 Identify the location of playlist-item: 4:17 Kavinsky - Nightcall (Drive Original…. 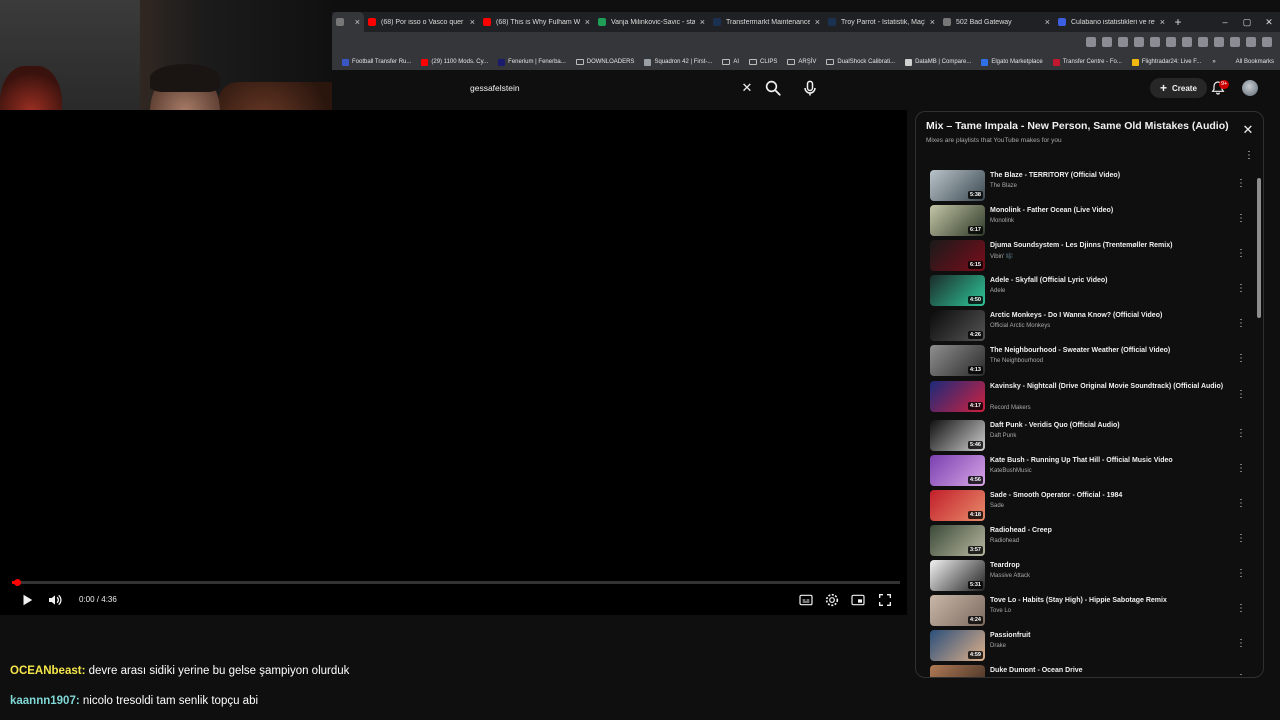
(1086, 398).